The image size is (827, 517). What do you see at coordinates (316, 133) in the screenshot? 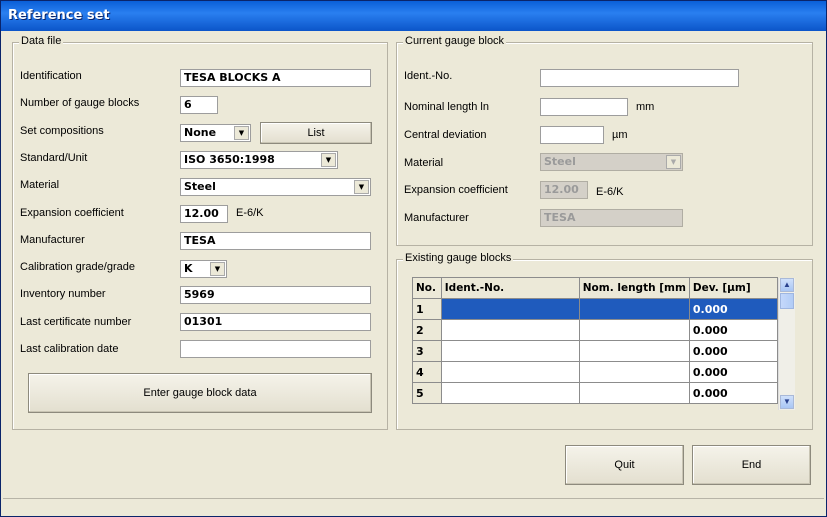
I see `list-button: List` at bounding box center [316, 133].